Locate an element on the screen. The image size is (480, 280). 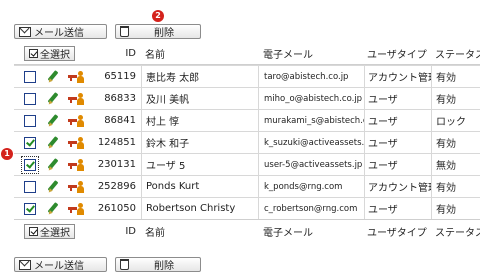
table-row: 86841 村上 惇murakami_s@abistech.co.jpユーザロック is located at coordinates (247, 120).